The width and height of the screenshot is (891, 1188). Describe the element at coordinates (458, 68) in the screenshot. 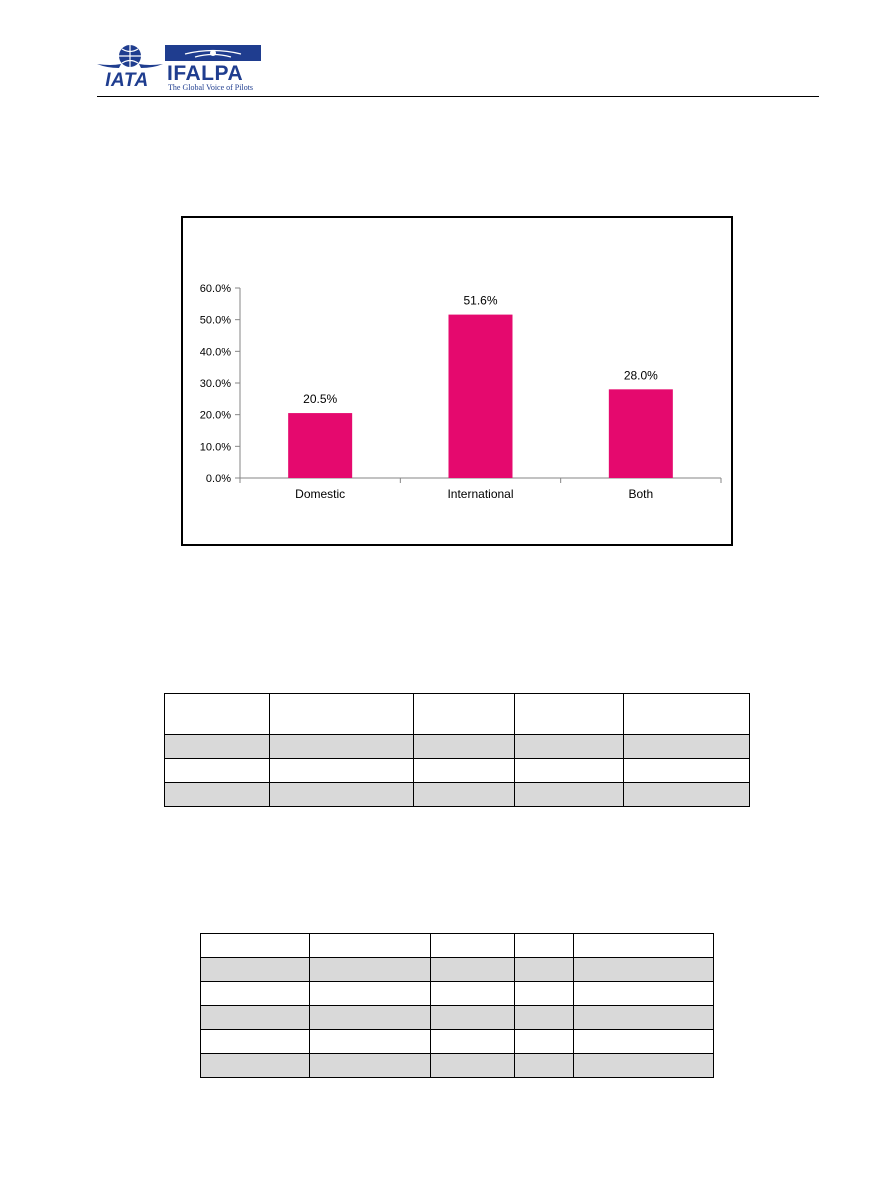

I see `page-header: IATA IFALPA The Global Voice of Pilots` at that location.